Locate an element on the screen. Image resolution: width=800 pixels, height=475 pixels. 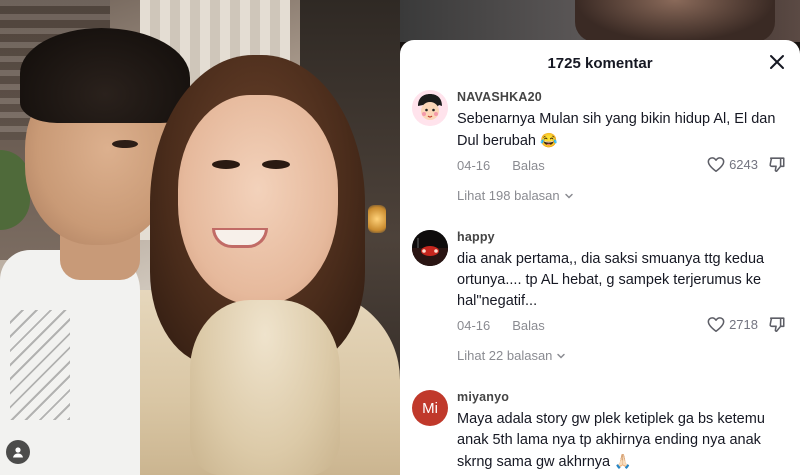
profile-badge is located at coordinates (18, 452).